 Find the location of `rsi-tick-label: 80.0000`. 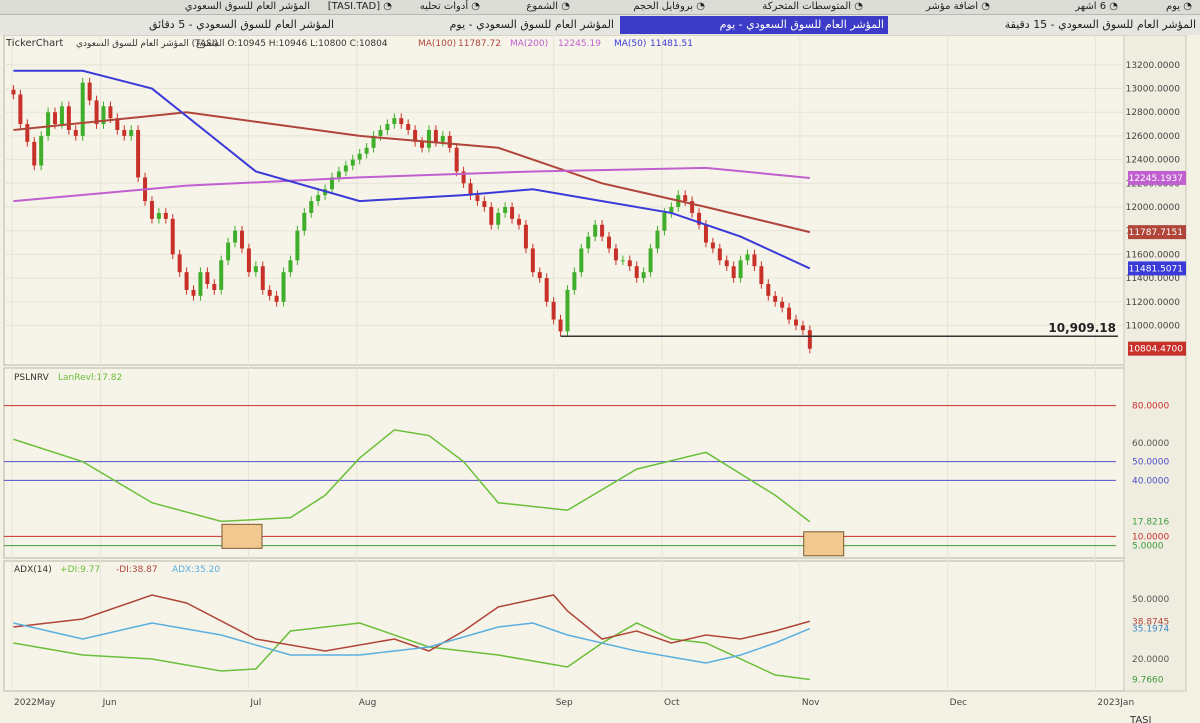

rsi-tick-label: 80.0000 is located at coordinates (1150, 407).